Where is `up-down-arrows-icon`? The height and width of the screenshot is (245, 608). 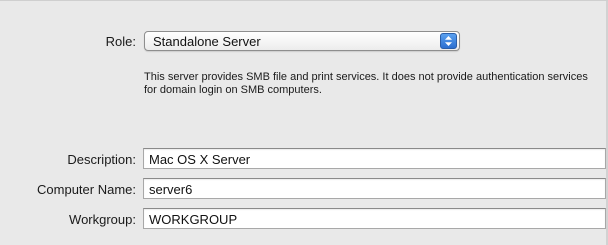
up-down-arrows-icon is located at coordinates (448, 41).